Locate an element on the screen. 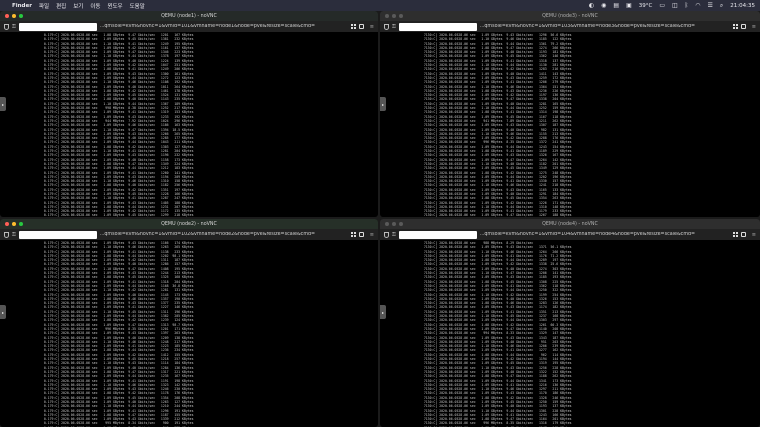 The width and height of the screenshot is (760, 427). window-title: QEMU (node1) - noVNC is located at coordinates (189, 16).